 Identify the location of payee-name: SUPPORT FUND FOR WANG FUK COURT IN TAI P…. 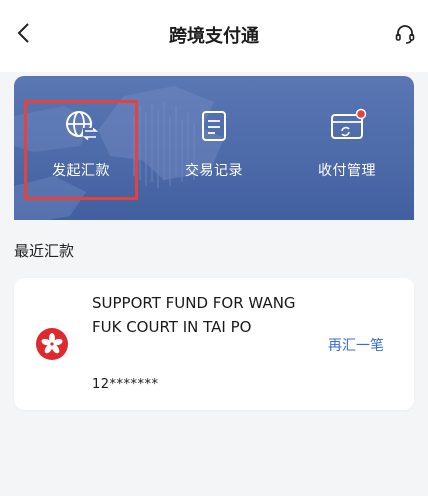
(194, 315).